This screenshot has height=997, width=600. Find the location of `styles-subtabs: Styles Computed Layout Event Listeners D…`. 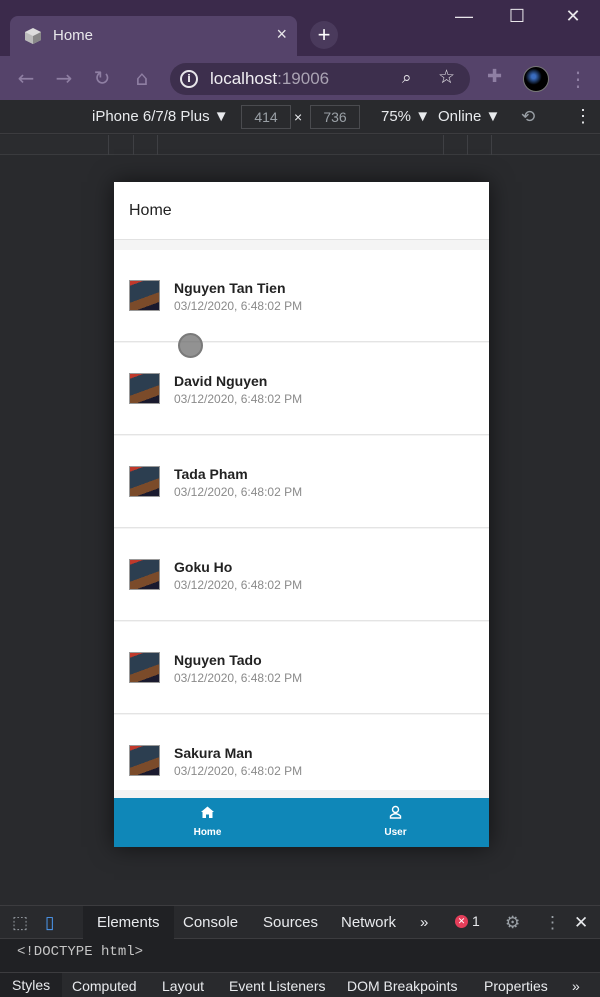

styles-subtabs: Styles Computed Layout Event Listeners D… is located at coordinates (300, 984).